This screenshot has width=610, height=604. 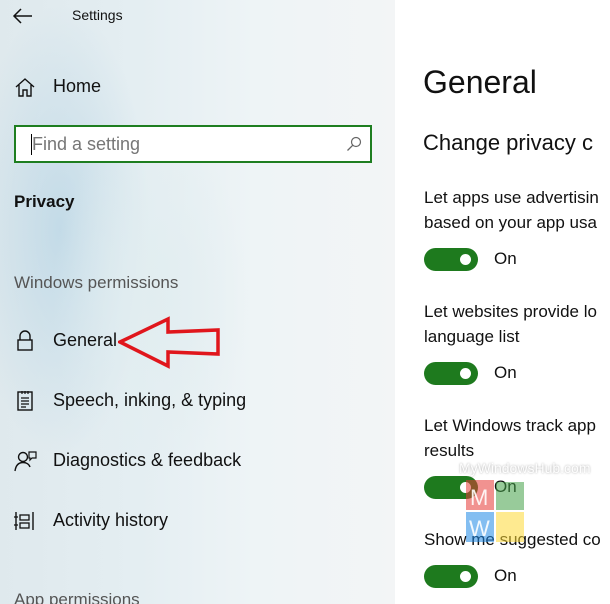 What do you see at coordinates (24, 521) in the screenshot?
I see `activity-timeline-icon` at bounding box center [24, 521].